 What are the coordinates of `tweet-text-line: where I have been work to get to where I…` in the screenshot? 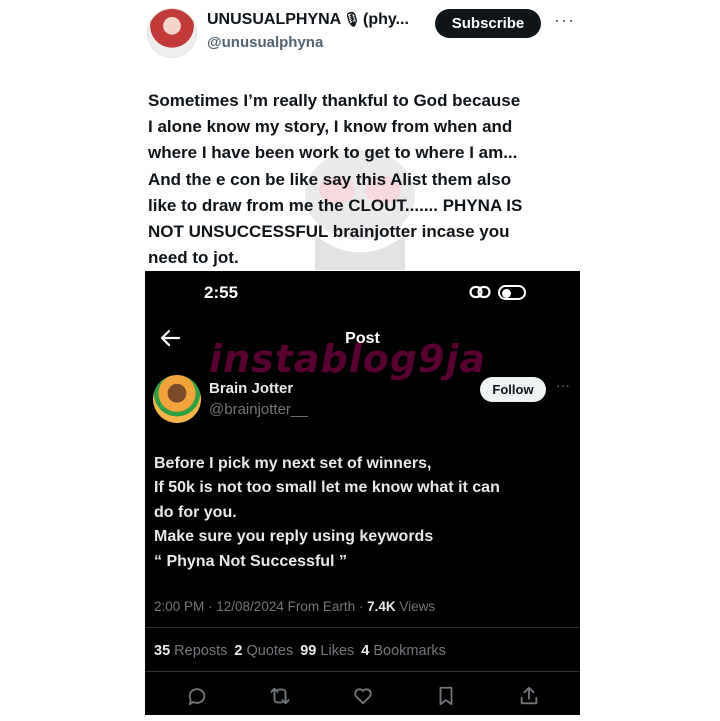 It's located at (333, 153).